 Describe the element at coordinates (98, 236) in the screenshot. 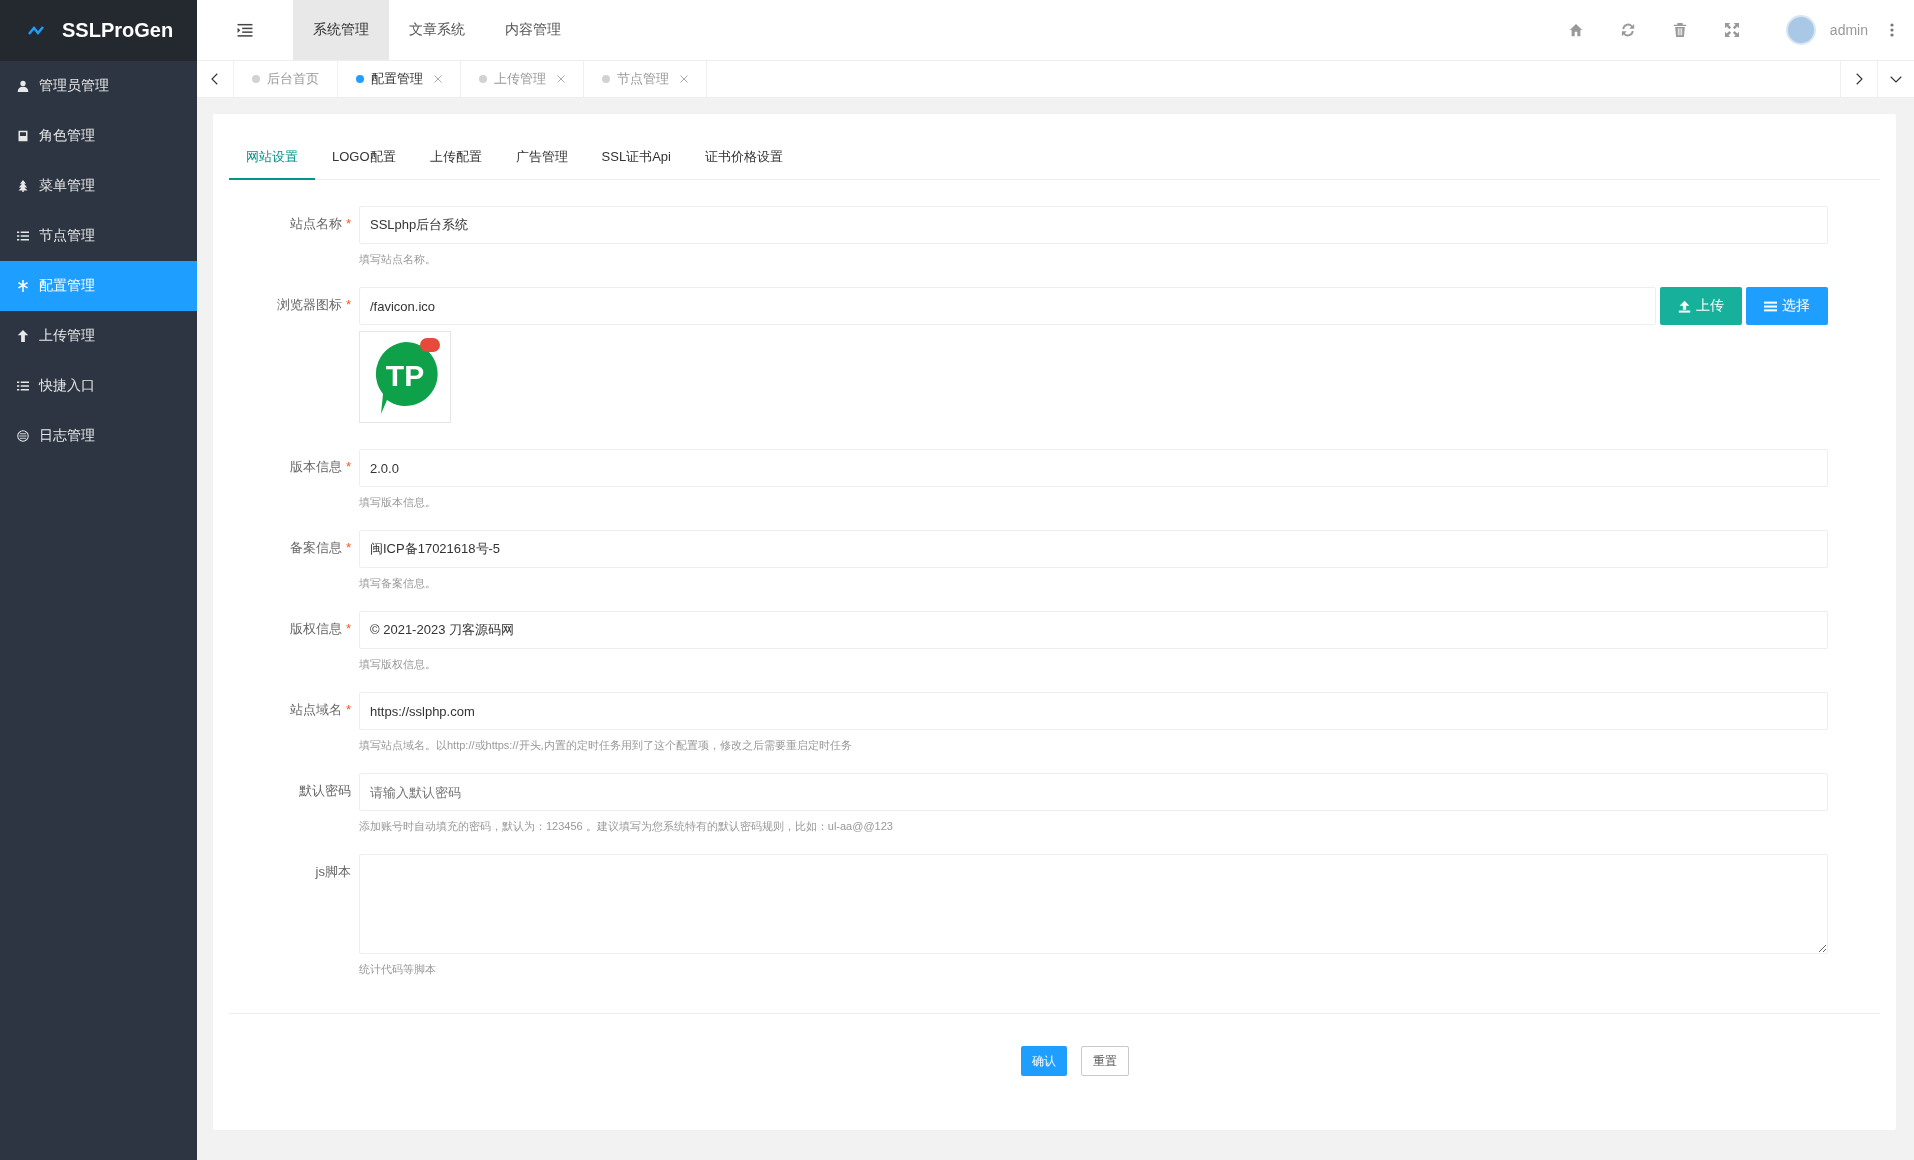

I see `sidebar-item: 节点管理` at that location.